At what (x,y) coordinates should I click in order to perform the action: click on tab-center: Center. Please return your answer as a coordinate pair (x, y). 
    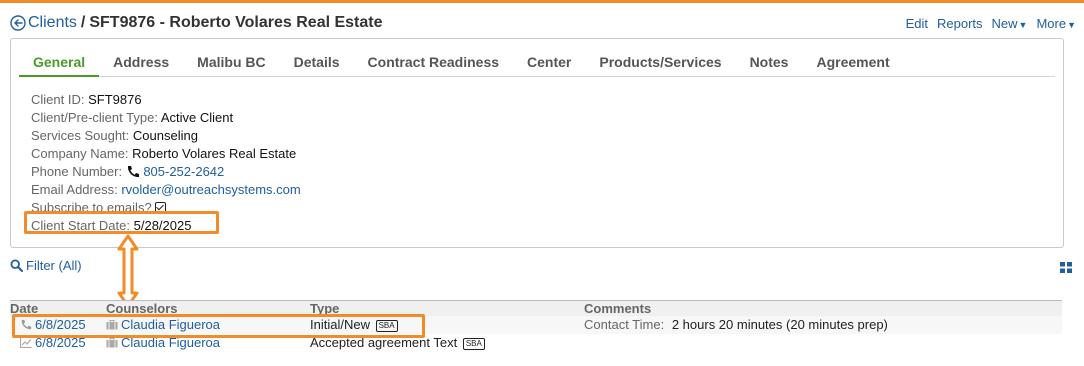
    Looking at the image, I should click on (549, 62).